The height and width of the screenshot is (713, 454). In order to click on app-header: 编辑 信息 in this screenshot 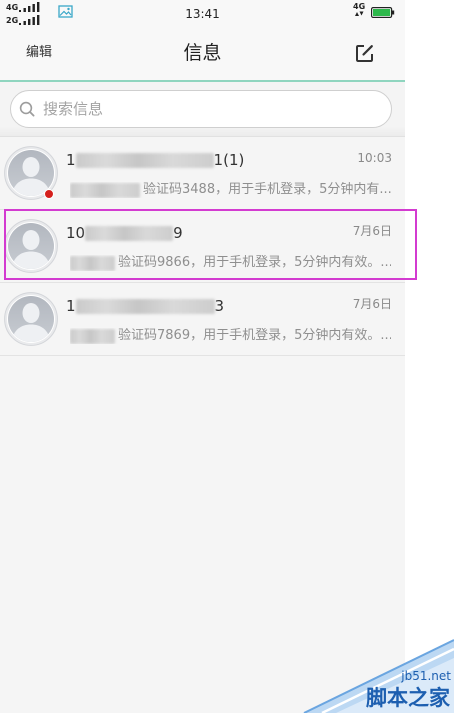, I will do `click(202, 55)`.